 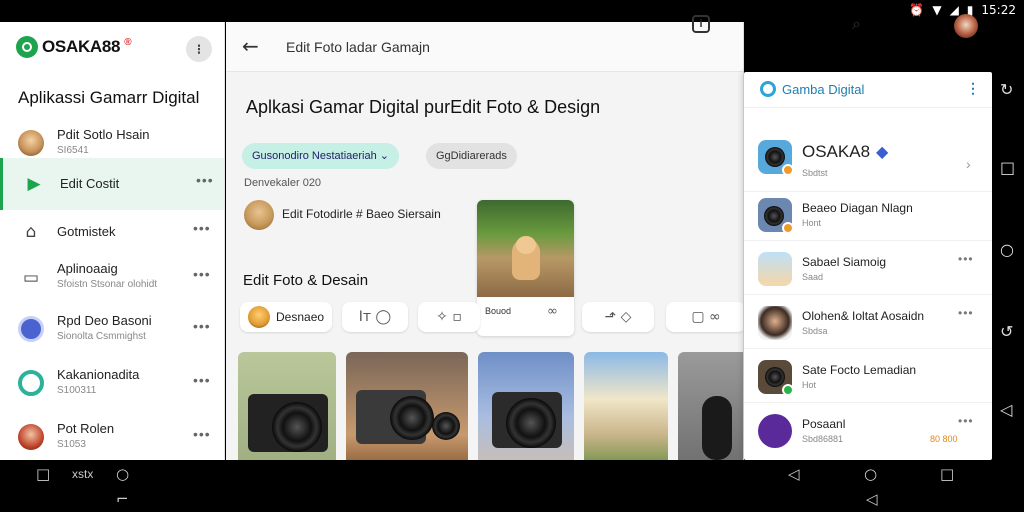 What do you see at coordinates (73, 150) in the screenshot?
I see `sidebar-item-sub: SI6541` at bounding box center [73, 150].